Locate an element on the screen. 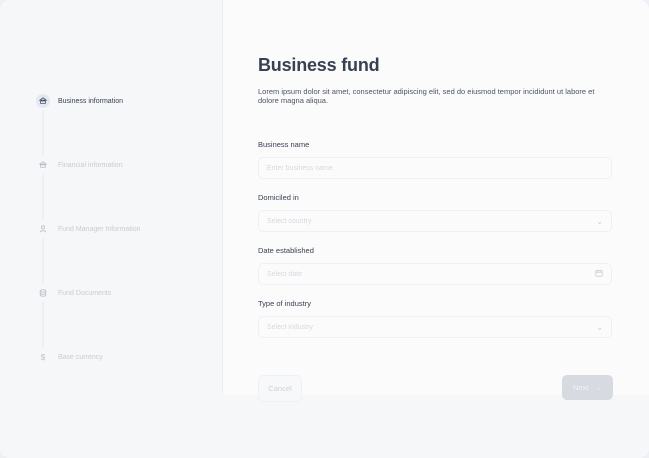  dollar-icon: $ is located at coordinates (43, 357).